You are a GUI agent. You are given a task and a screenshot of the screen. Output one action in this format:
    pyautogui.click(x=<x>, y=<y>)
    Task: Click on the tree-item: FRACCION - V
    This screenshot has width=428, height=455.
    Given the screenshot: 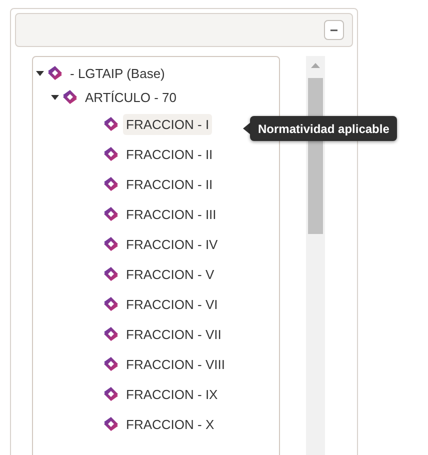 What is the action you would take?
    pyautogui.click(x=170, y=274)
    